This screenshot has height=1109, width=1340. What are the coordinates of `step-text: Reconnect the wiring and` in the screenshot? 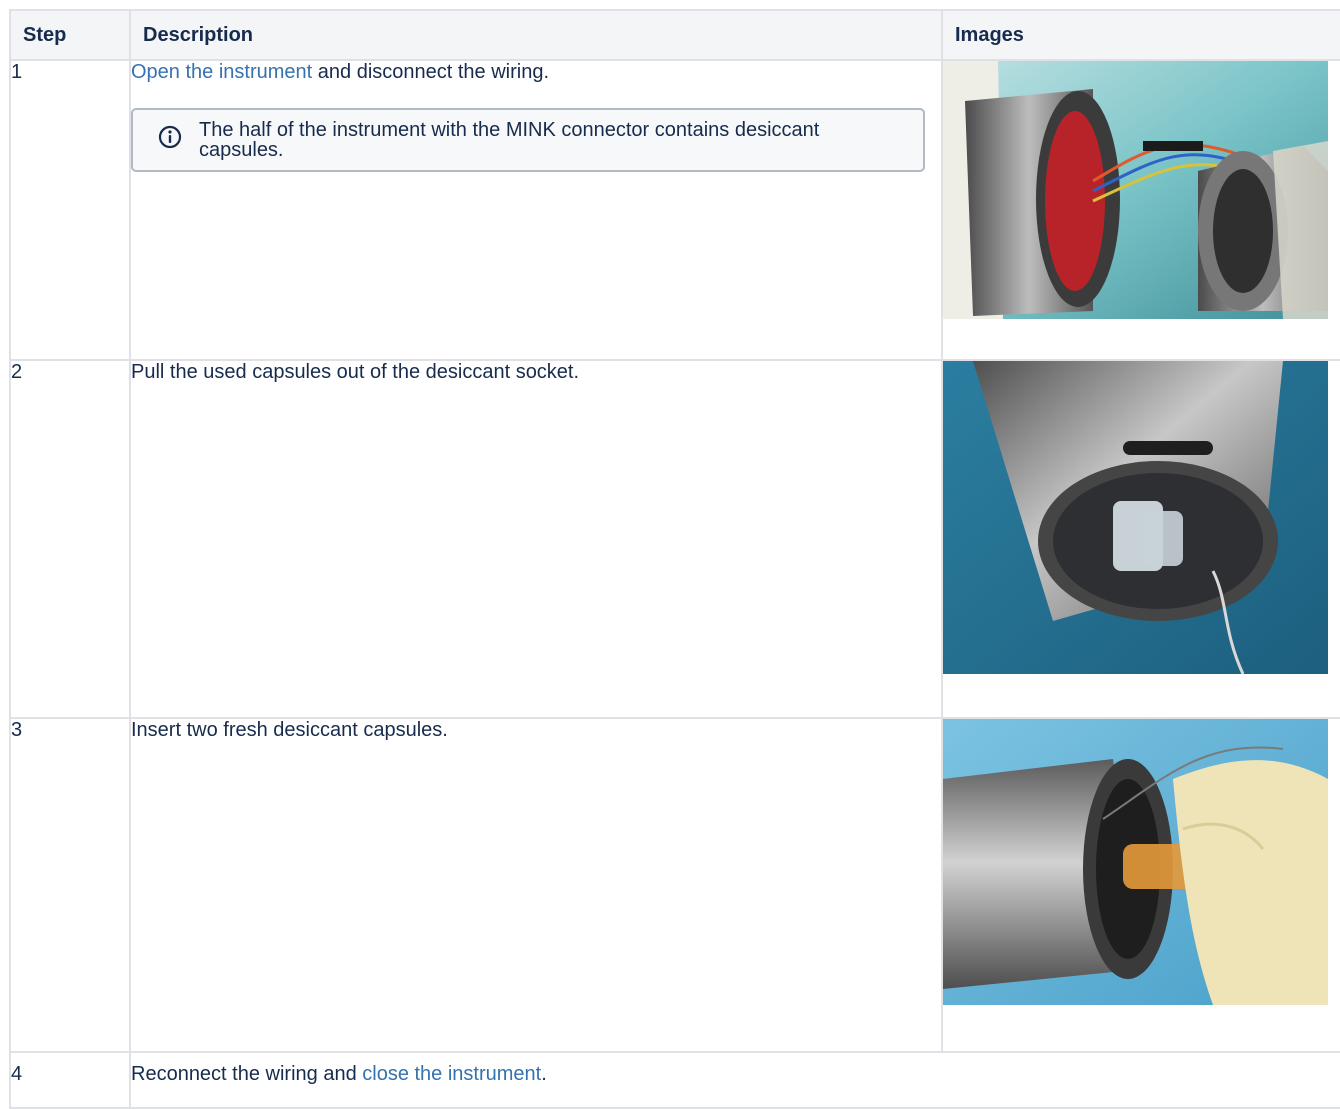 It's located at (247, 1074).